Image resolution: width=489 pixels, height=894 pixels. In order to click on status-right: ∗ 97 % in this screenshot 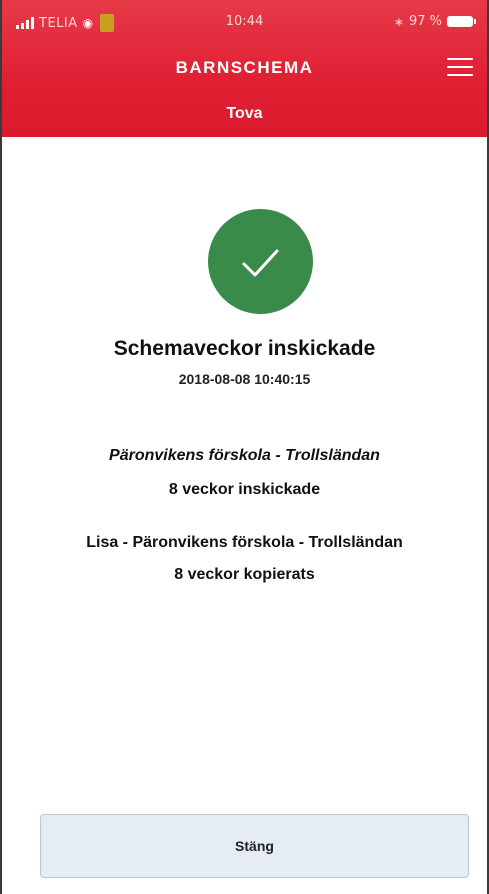, I will do `click(434, 21)`.